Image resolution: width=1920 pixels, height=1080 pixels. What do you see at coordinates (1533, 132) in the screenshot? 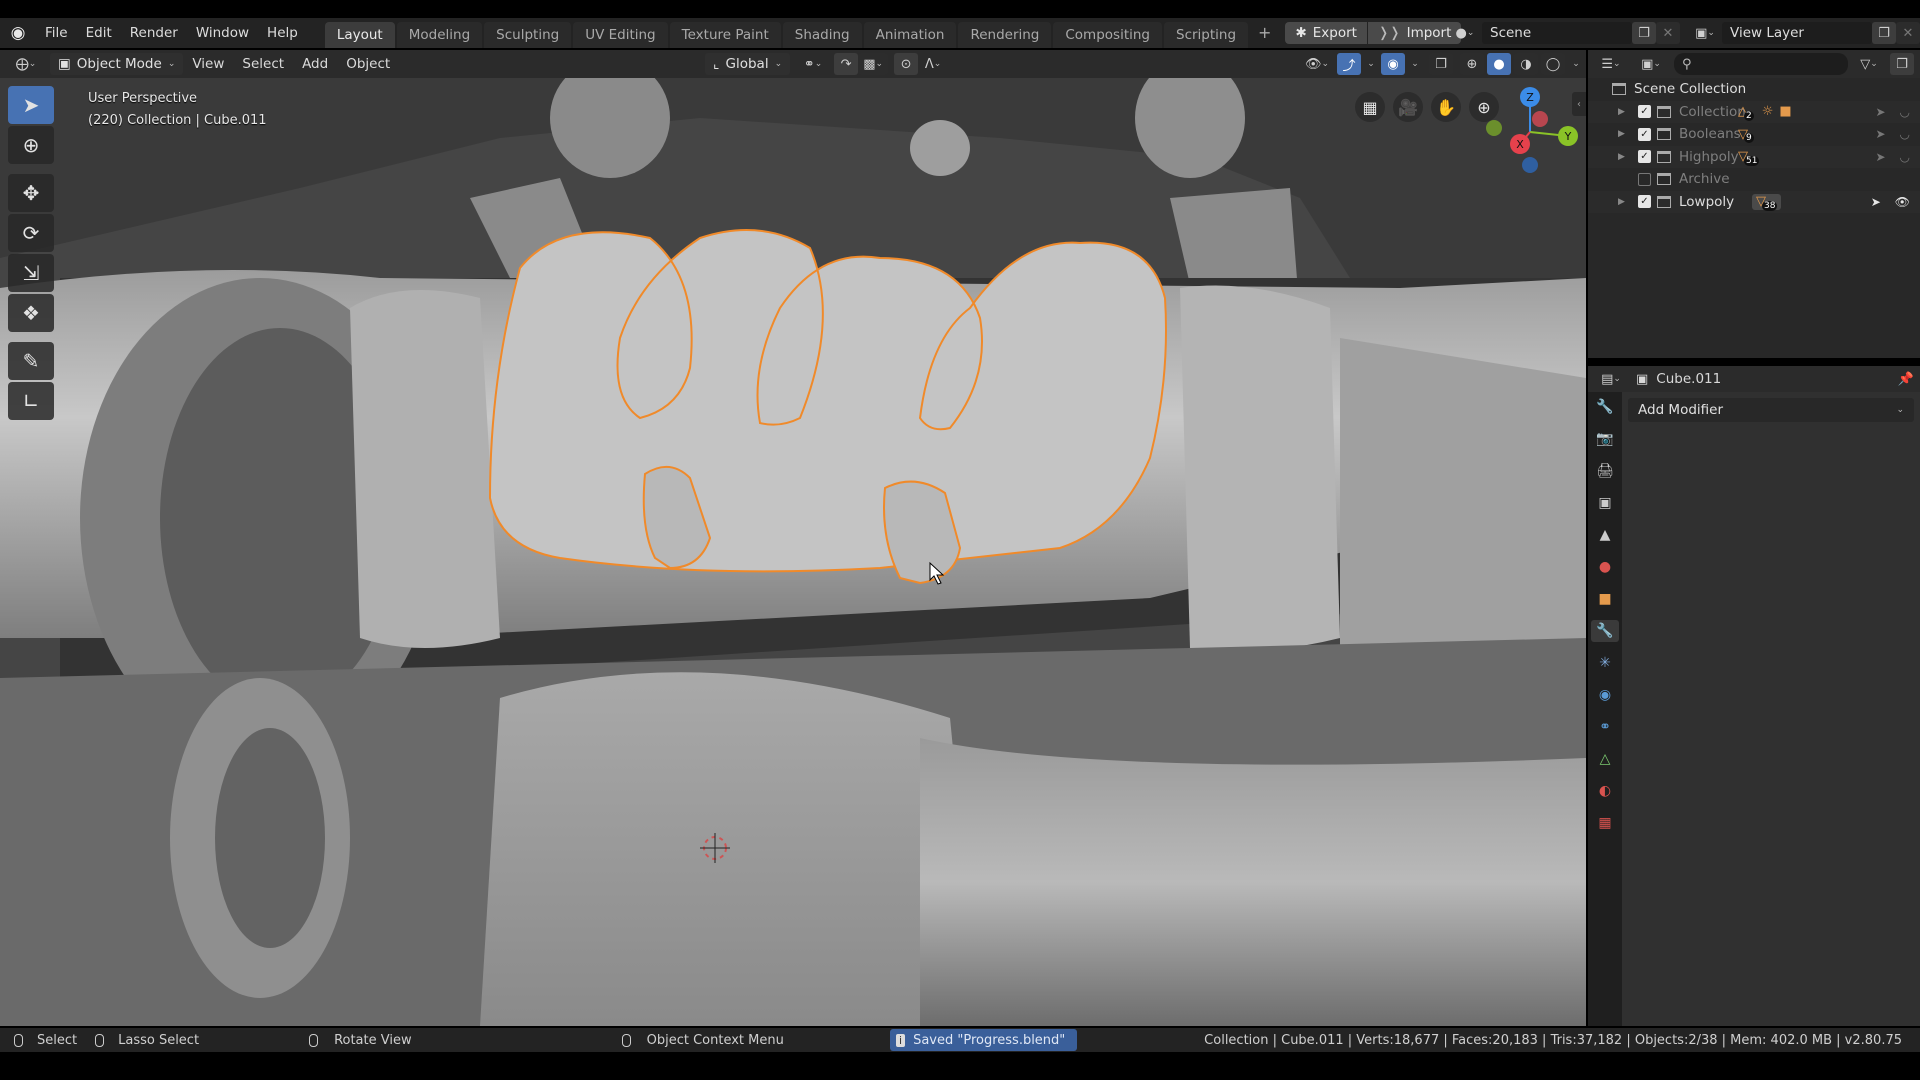
I see `navigation-gizmo: Z Y X` at bounding box center [1533, 132].